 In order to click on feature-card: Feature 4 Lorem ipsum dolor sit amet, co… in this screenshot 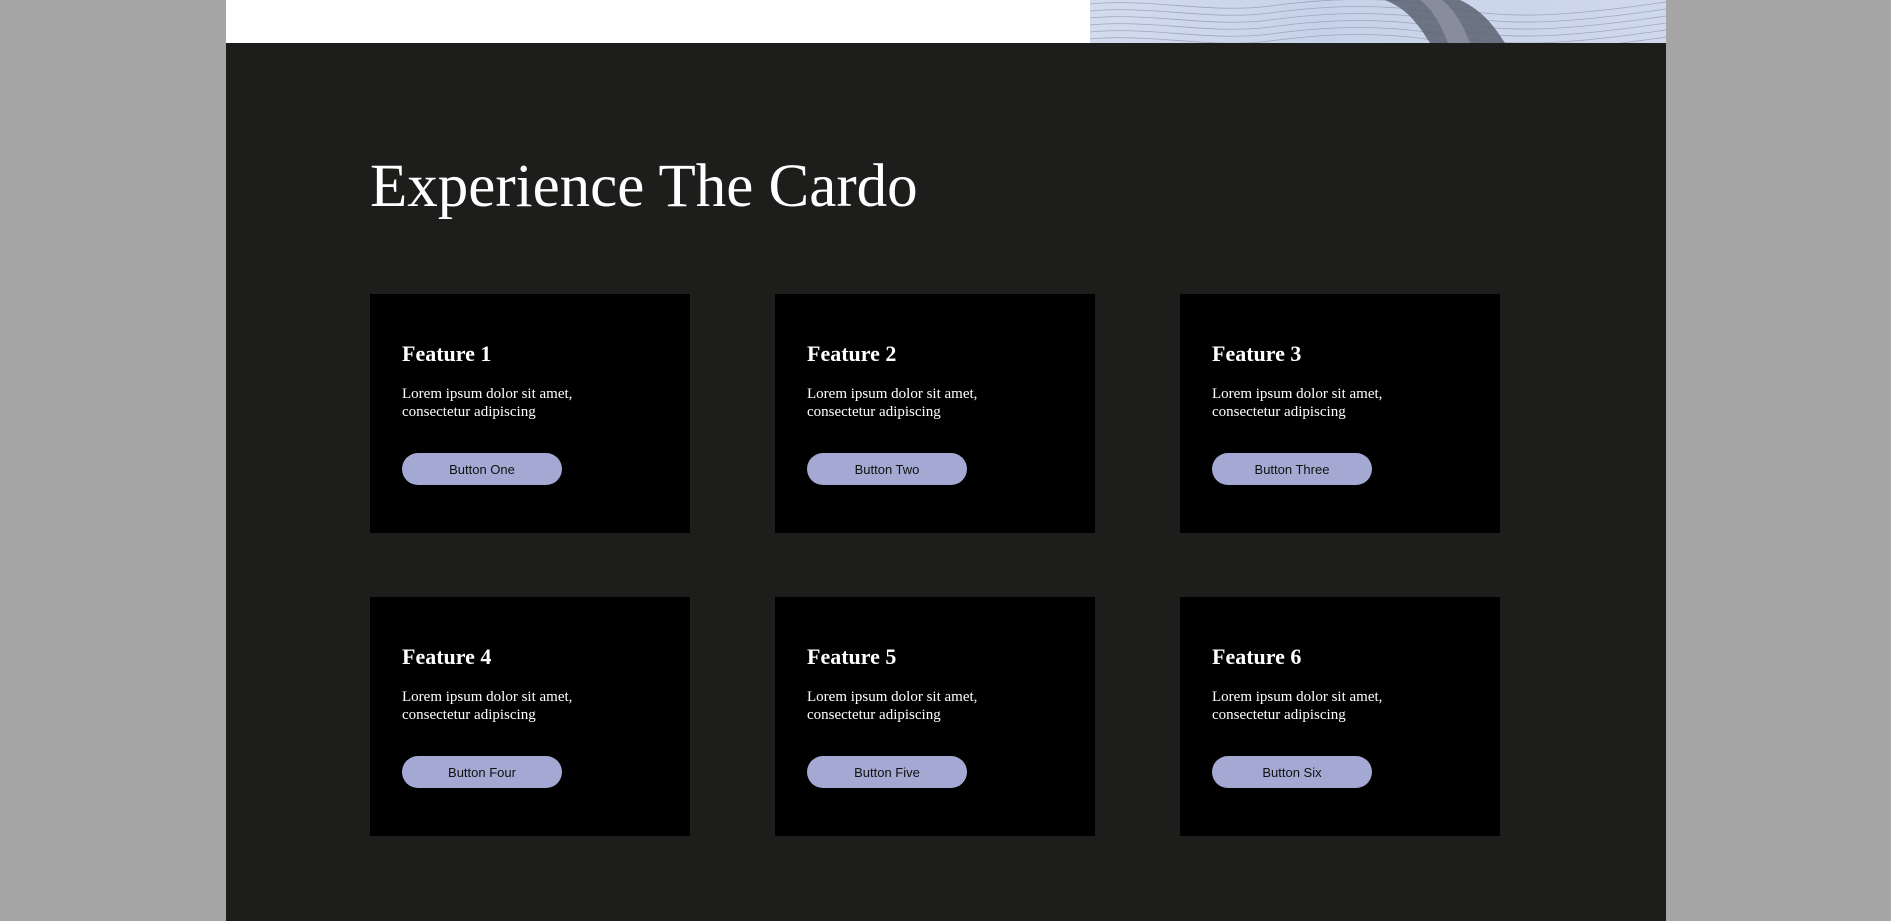, I will do `click(530, 716)`.